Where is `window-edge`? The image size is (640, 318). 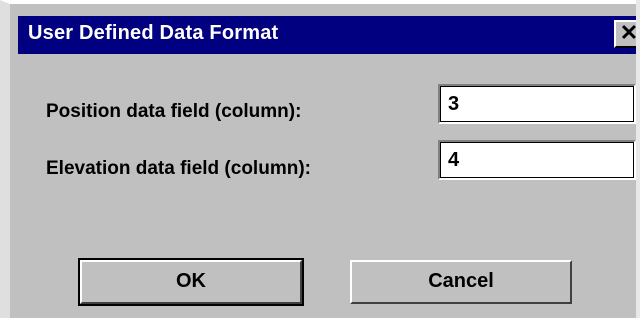
window-edge is located at coordinates (638, 159).